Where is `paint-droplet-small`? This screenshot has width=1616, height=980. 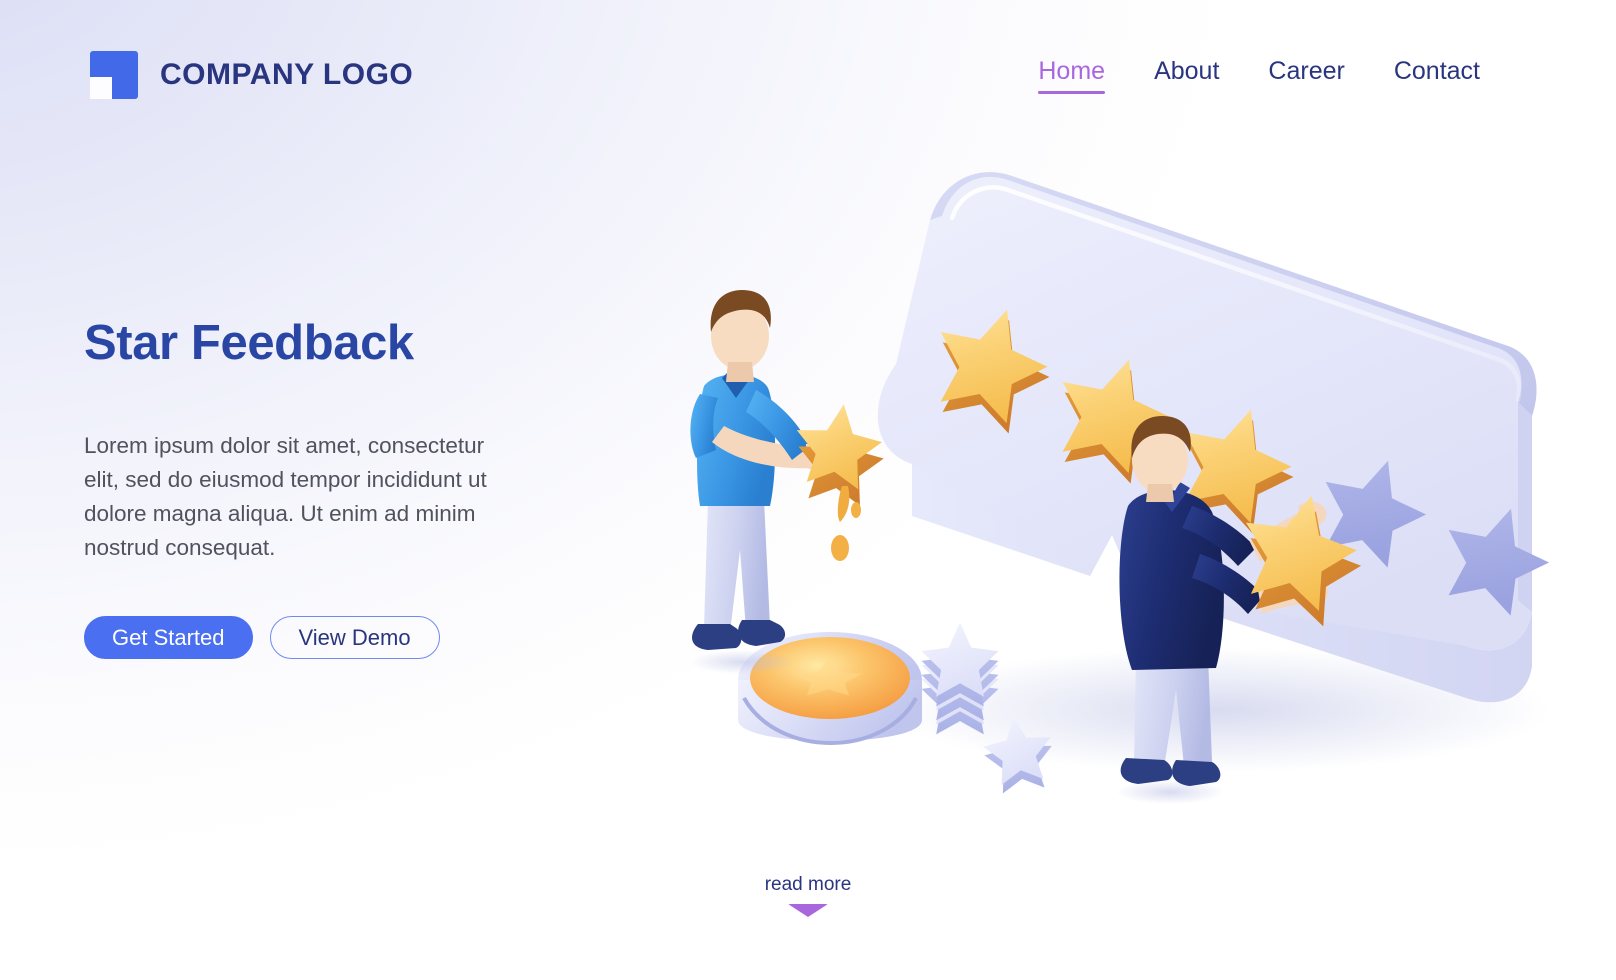 paint-droplet-small is located at coordinates (856, 510).